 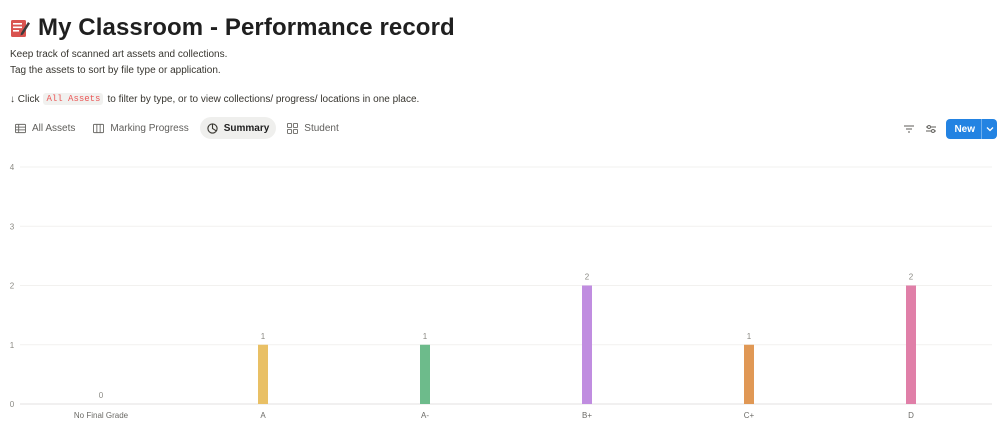 What do you see at coordinates (964, 129) in the screenshot?
I see `new-button-label: New` at bounding box center [964, 129].